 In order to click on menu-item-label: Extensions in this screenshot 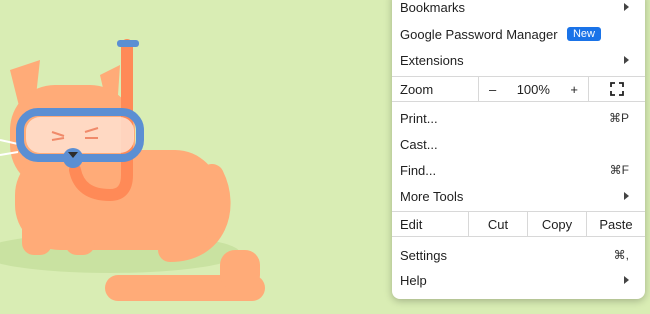, I will do `click(432, 60)`.